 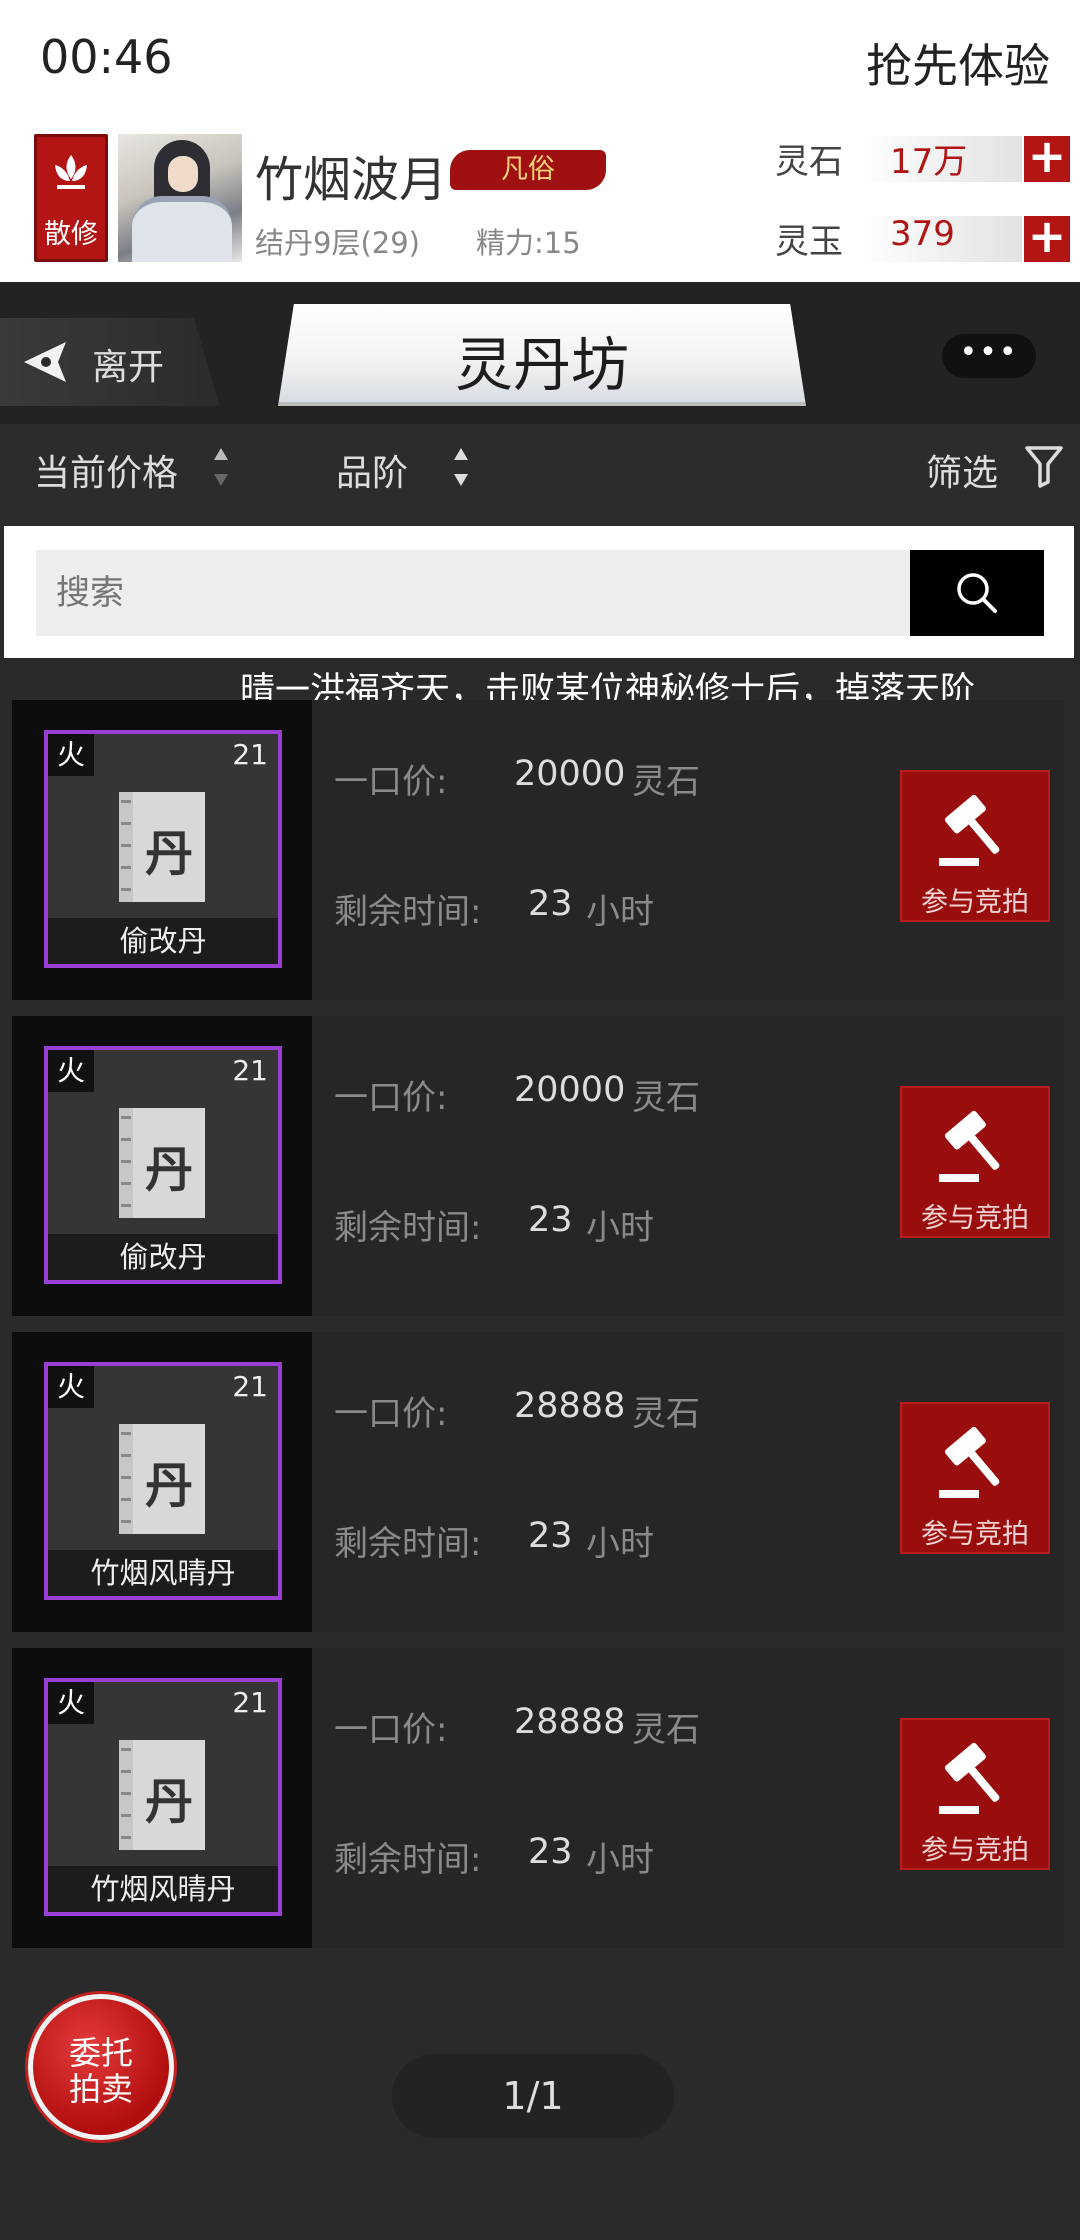 I want to click on avatar-face, so click(x=183, y=174).